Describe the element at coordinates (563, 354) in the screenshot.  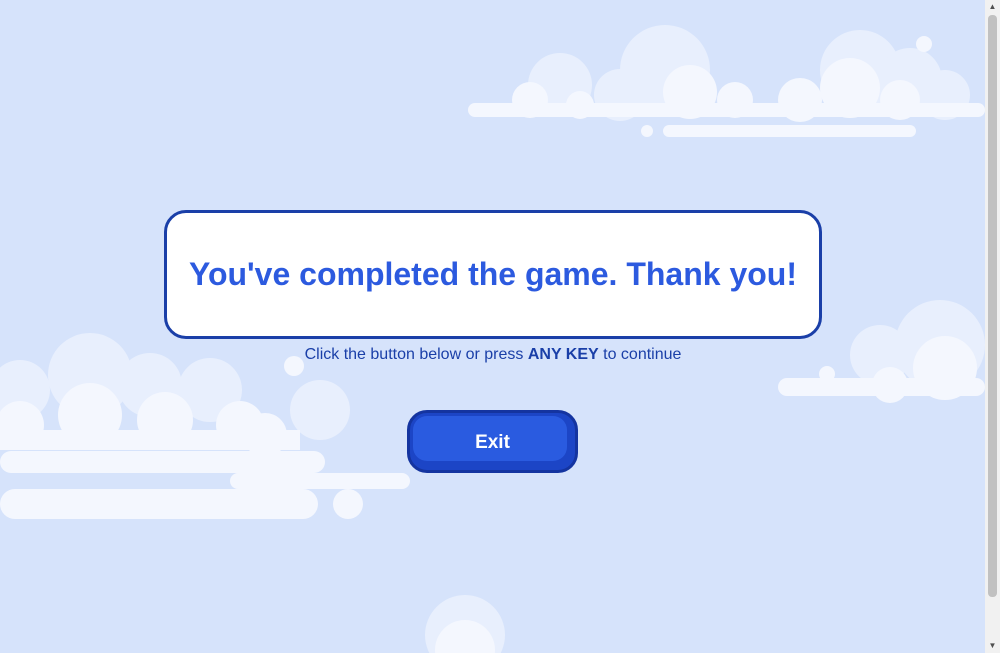
I see `hint-key: ANY KEY` at that location.